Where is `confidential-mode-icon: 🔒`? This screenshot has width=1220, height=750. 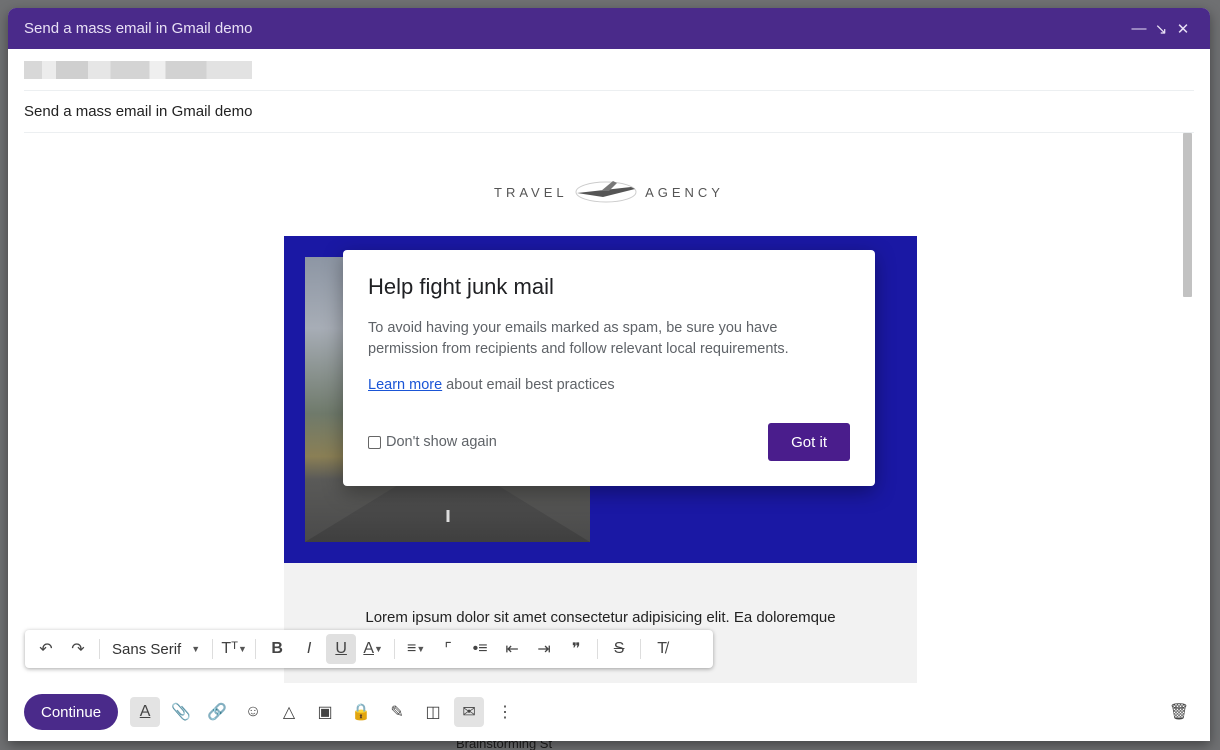
confidential-mode-icon: 🔒 is located at coordinates (361, 712).